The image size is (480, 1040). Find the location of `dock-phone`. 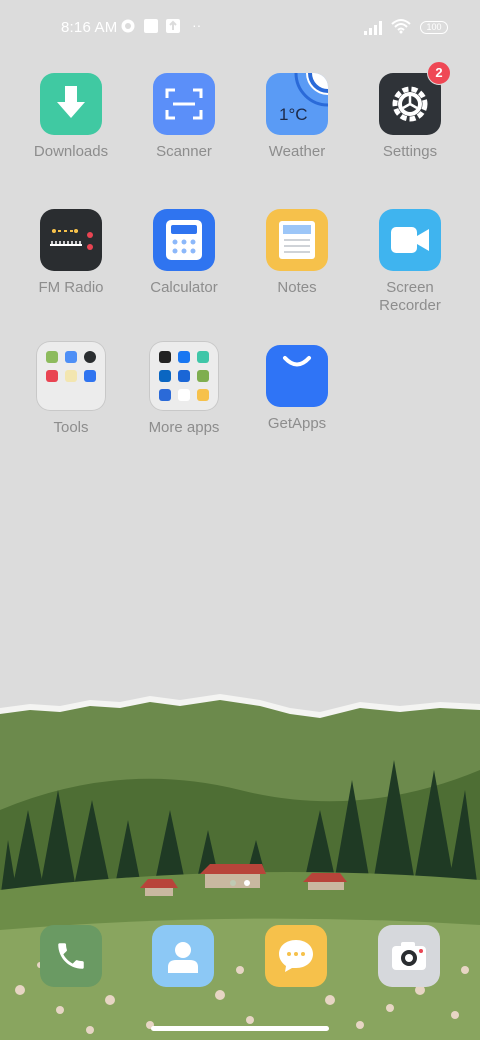

dock-phone is located at coordinates (71, 956).